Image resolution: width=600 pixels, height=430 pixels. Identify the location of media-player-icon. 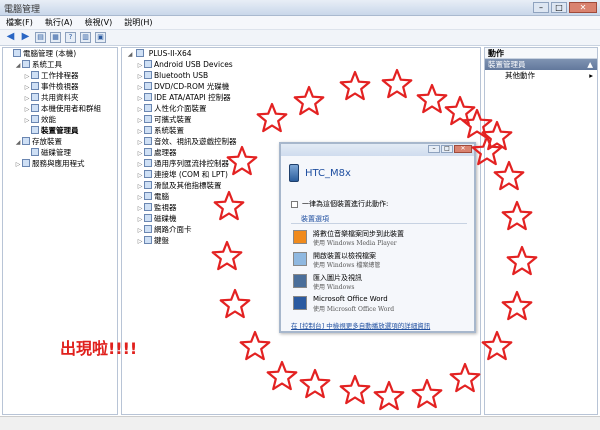
(300, 237).